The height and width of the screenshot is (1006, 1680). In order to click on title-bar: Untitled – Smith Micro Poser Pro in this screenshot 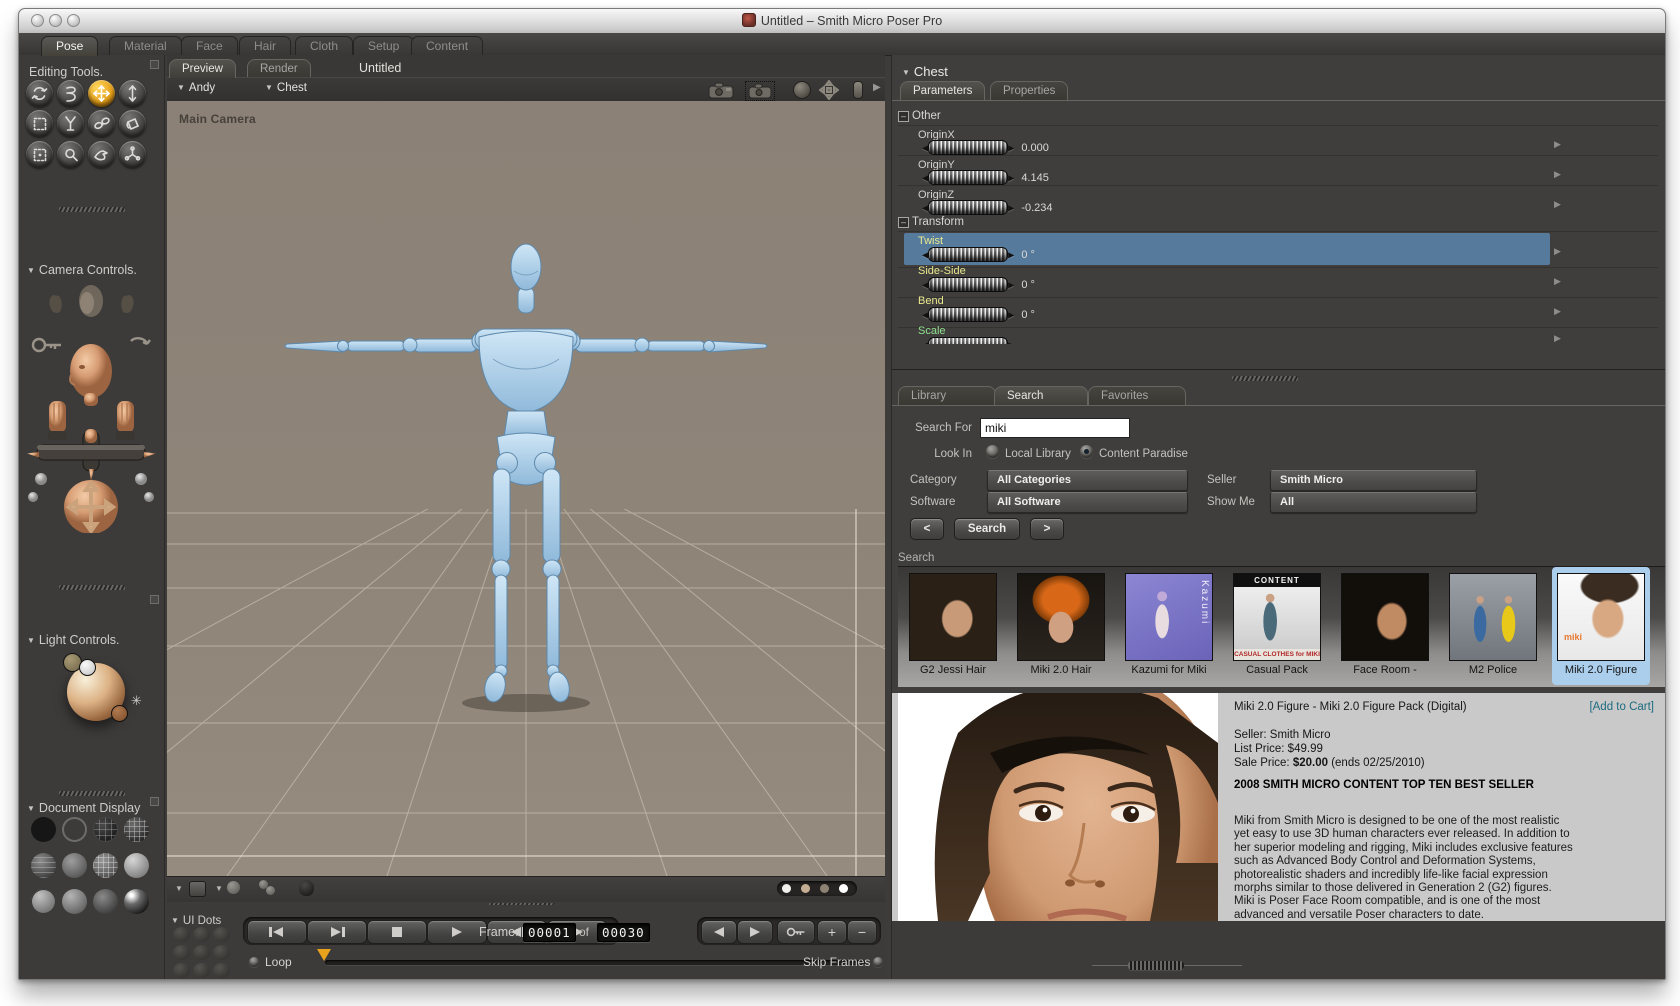, I will do `click(842, 21)`.